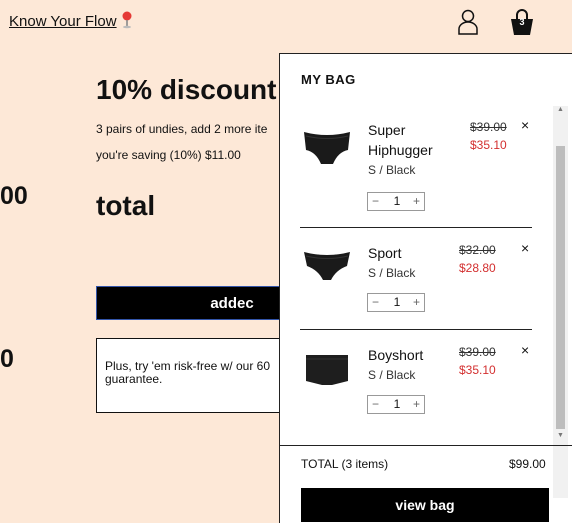 Image resolution: width=572 pixels, height=523 pixels. Describe the element at coordinates (196, 303) in the screenshot. I see `added-to-bag-button: addec` at that location.